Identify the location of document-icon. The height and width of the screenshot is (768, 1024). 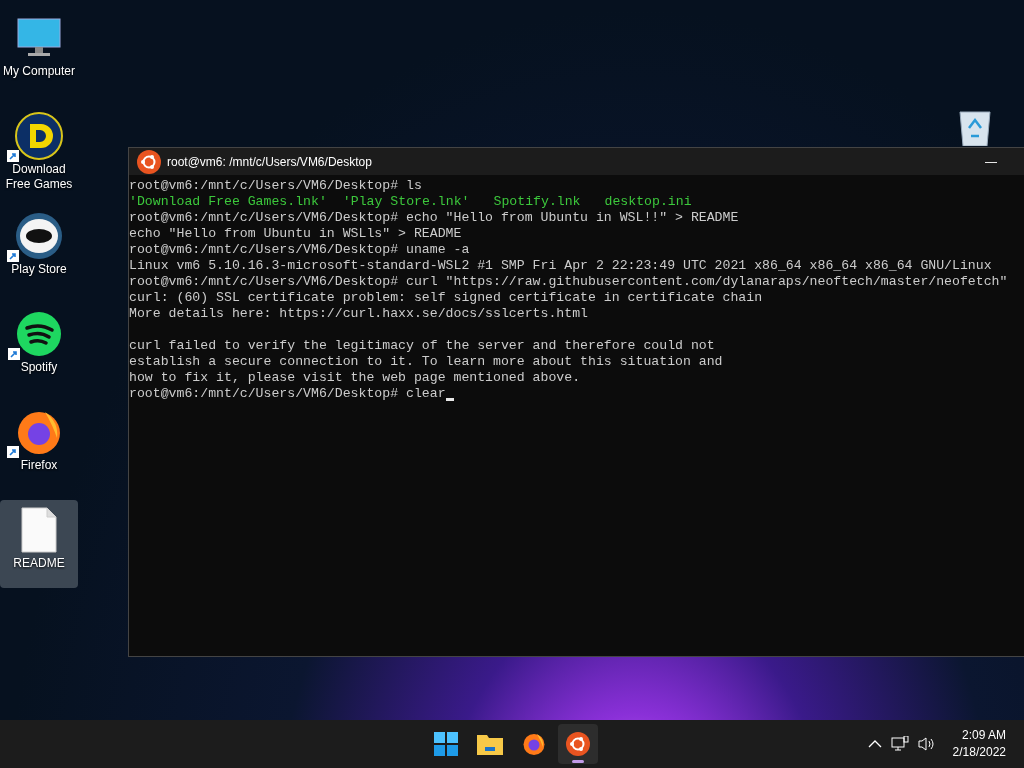
(39, 530).